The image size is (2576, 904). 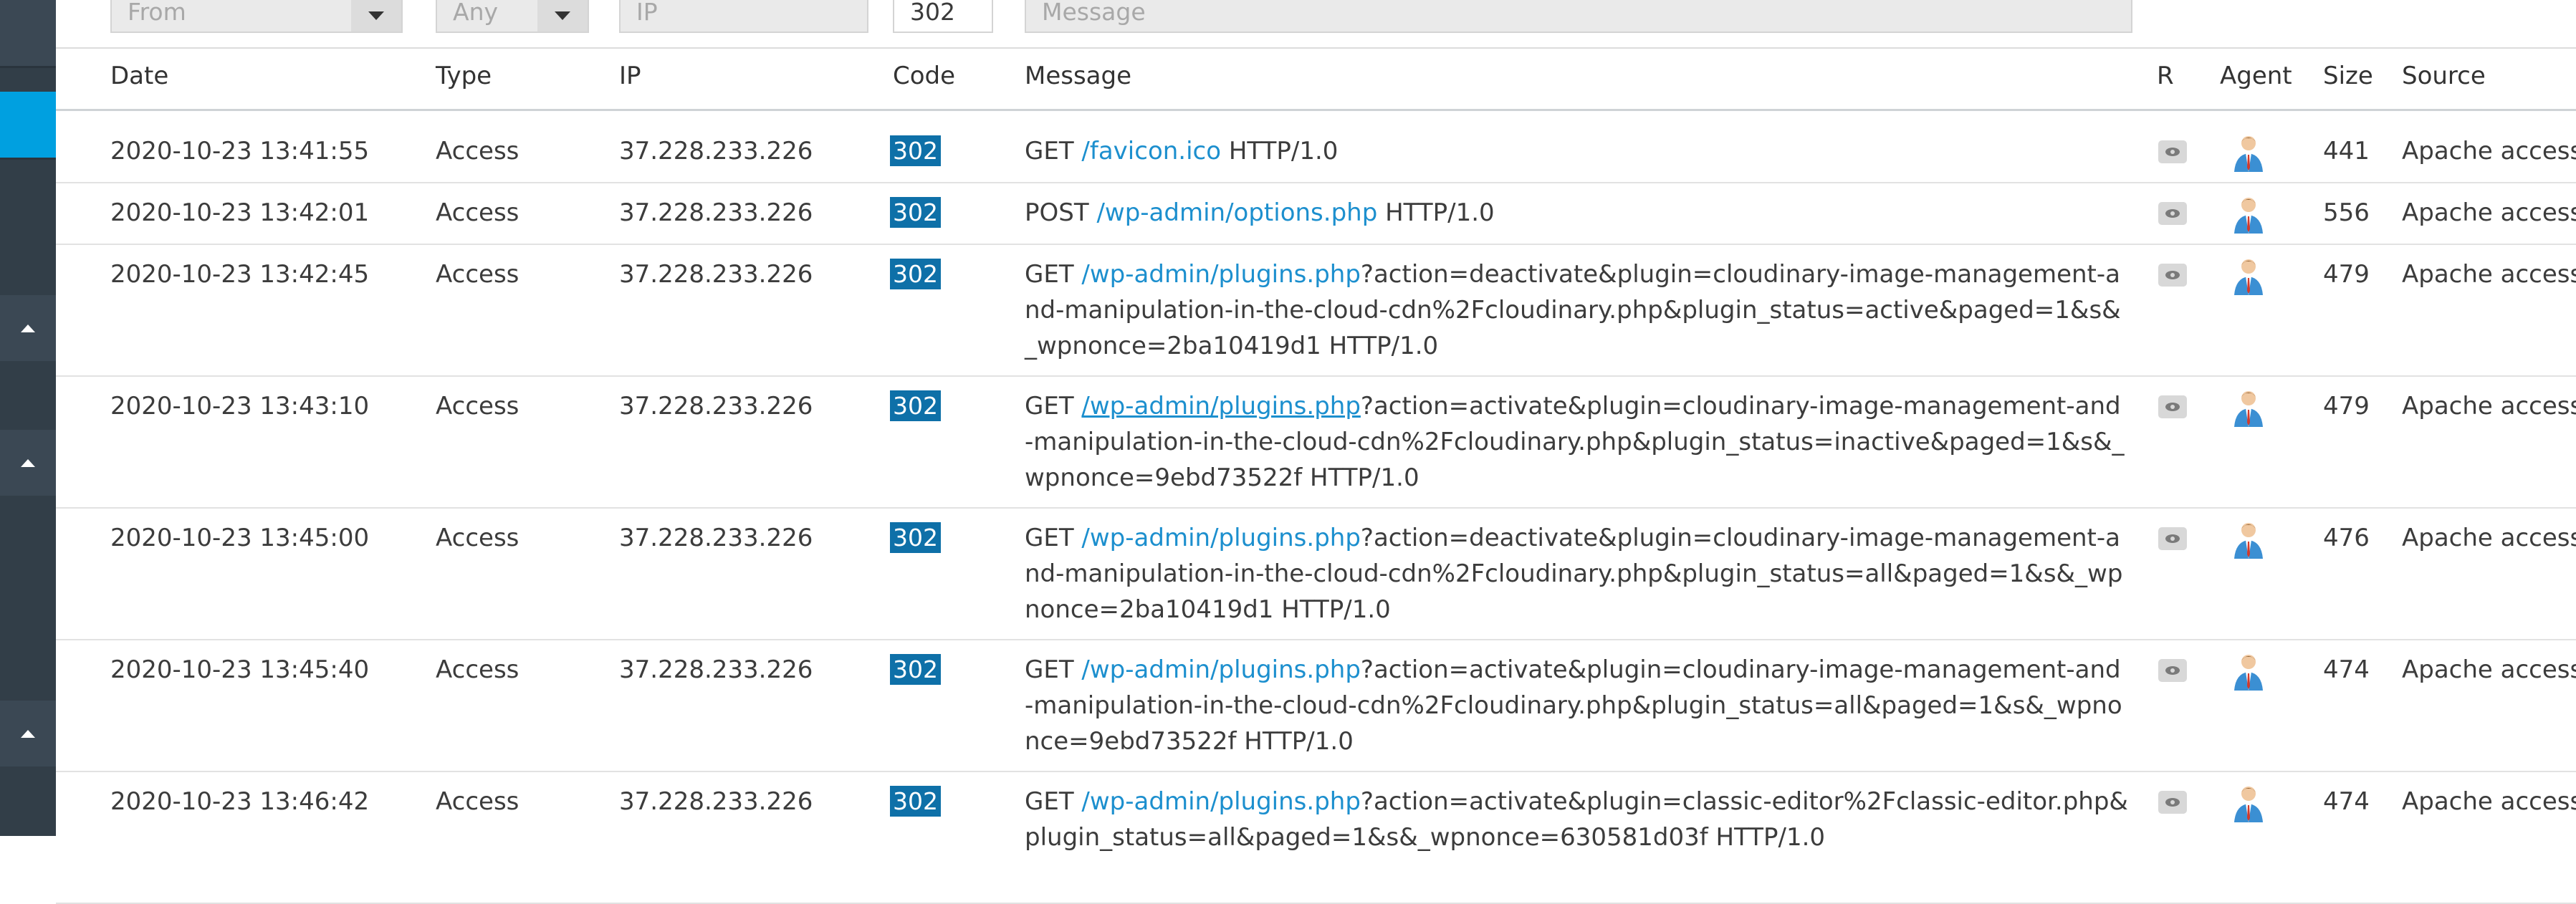 What do you see at coordinates (139, 76) in the screenshot?
I see `column-date: Date` at bounding box center [139, 76].